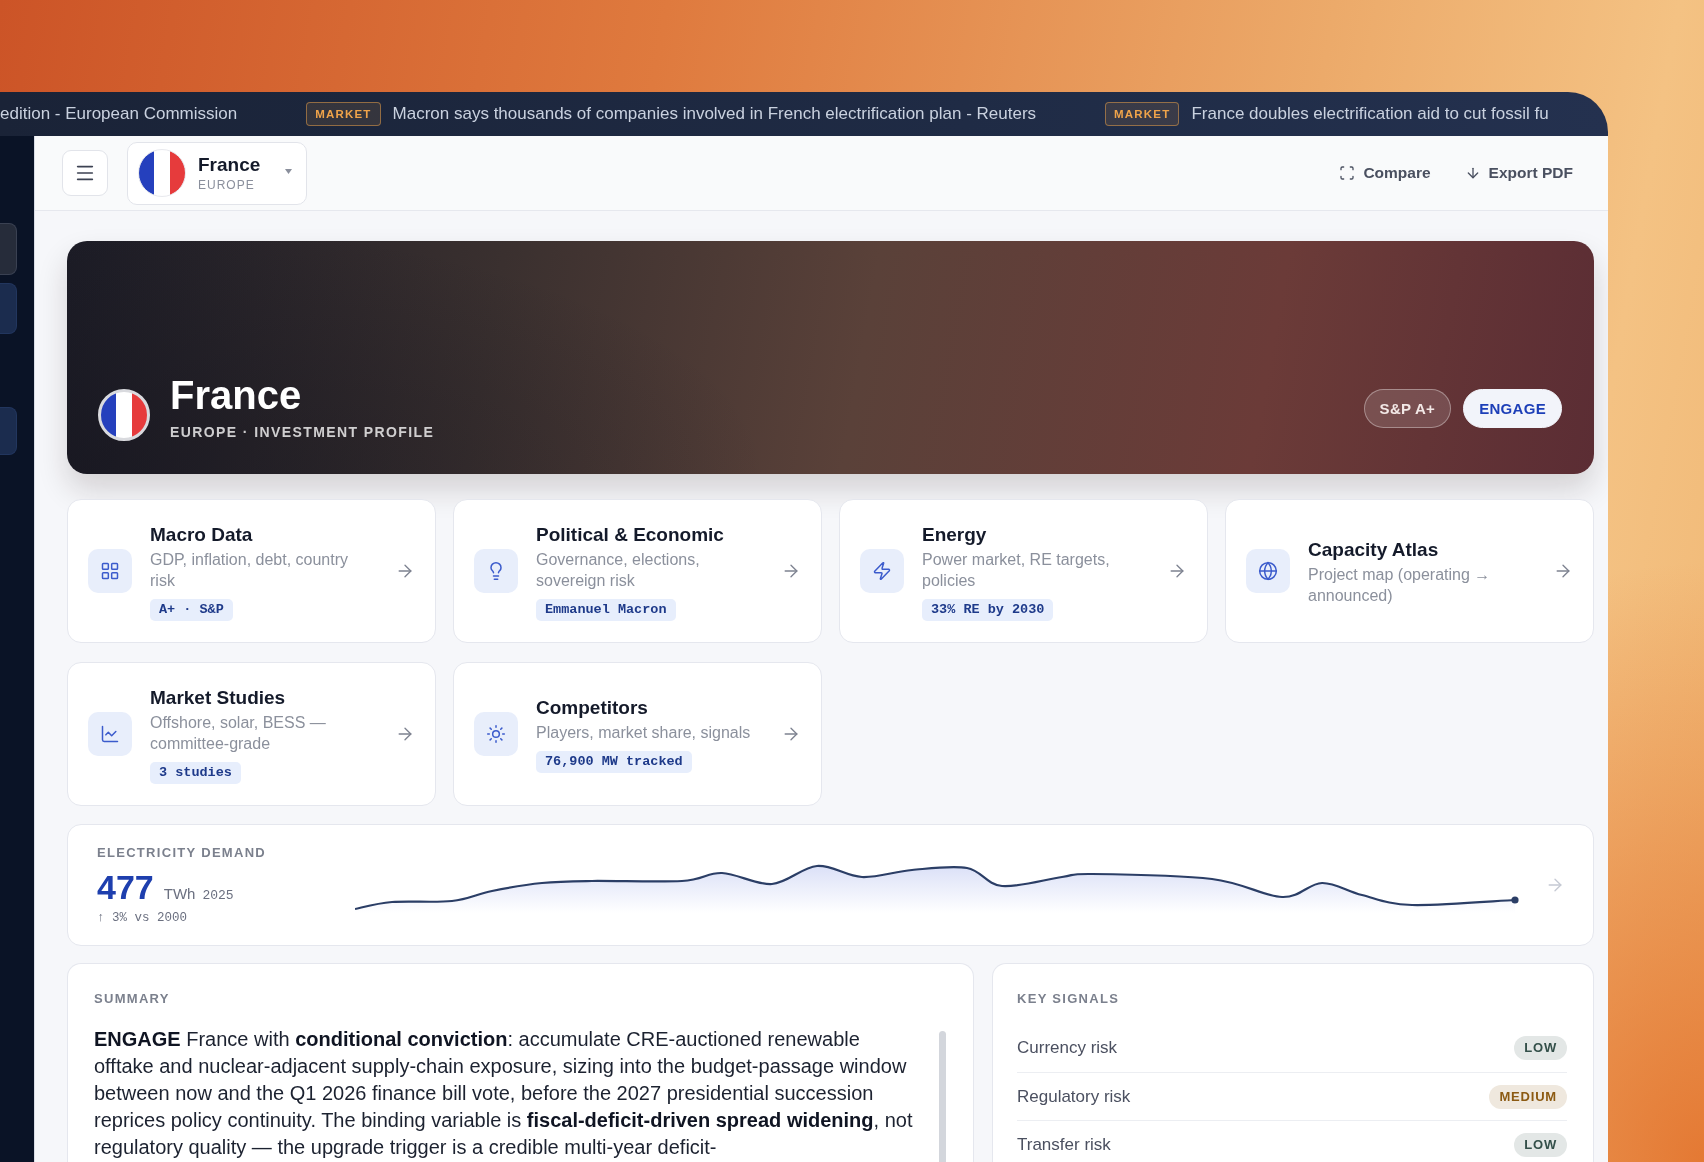  Describe the element at coordinates (614, 762) in the screenshot. I see `card-tag: 76,900 MW tracked` at that location.